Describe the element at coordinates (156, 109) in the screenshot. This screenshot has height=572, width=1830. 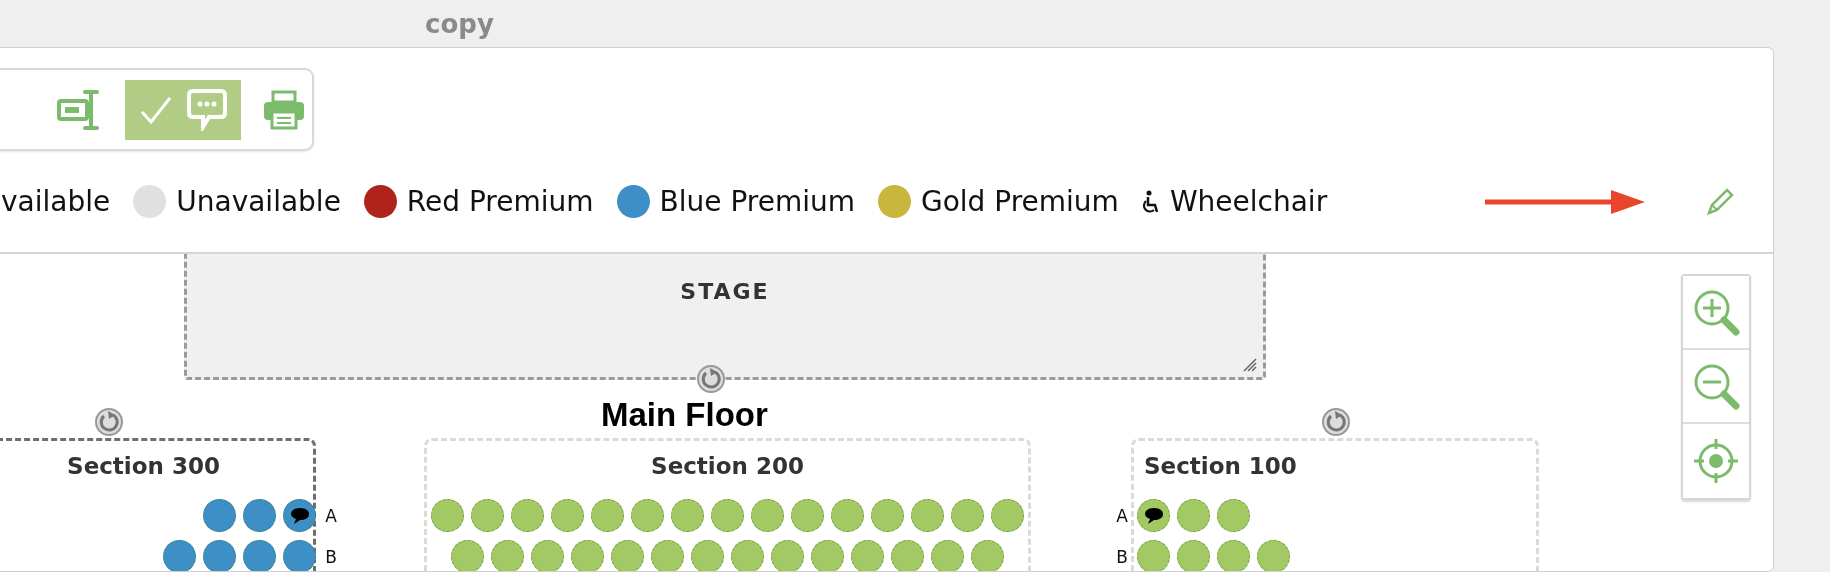
I see `check-icon` at that location.